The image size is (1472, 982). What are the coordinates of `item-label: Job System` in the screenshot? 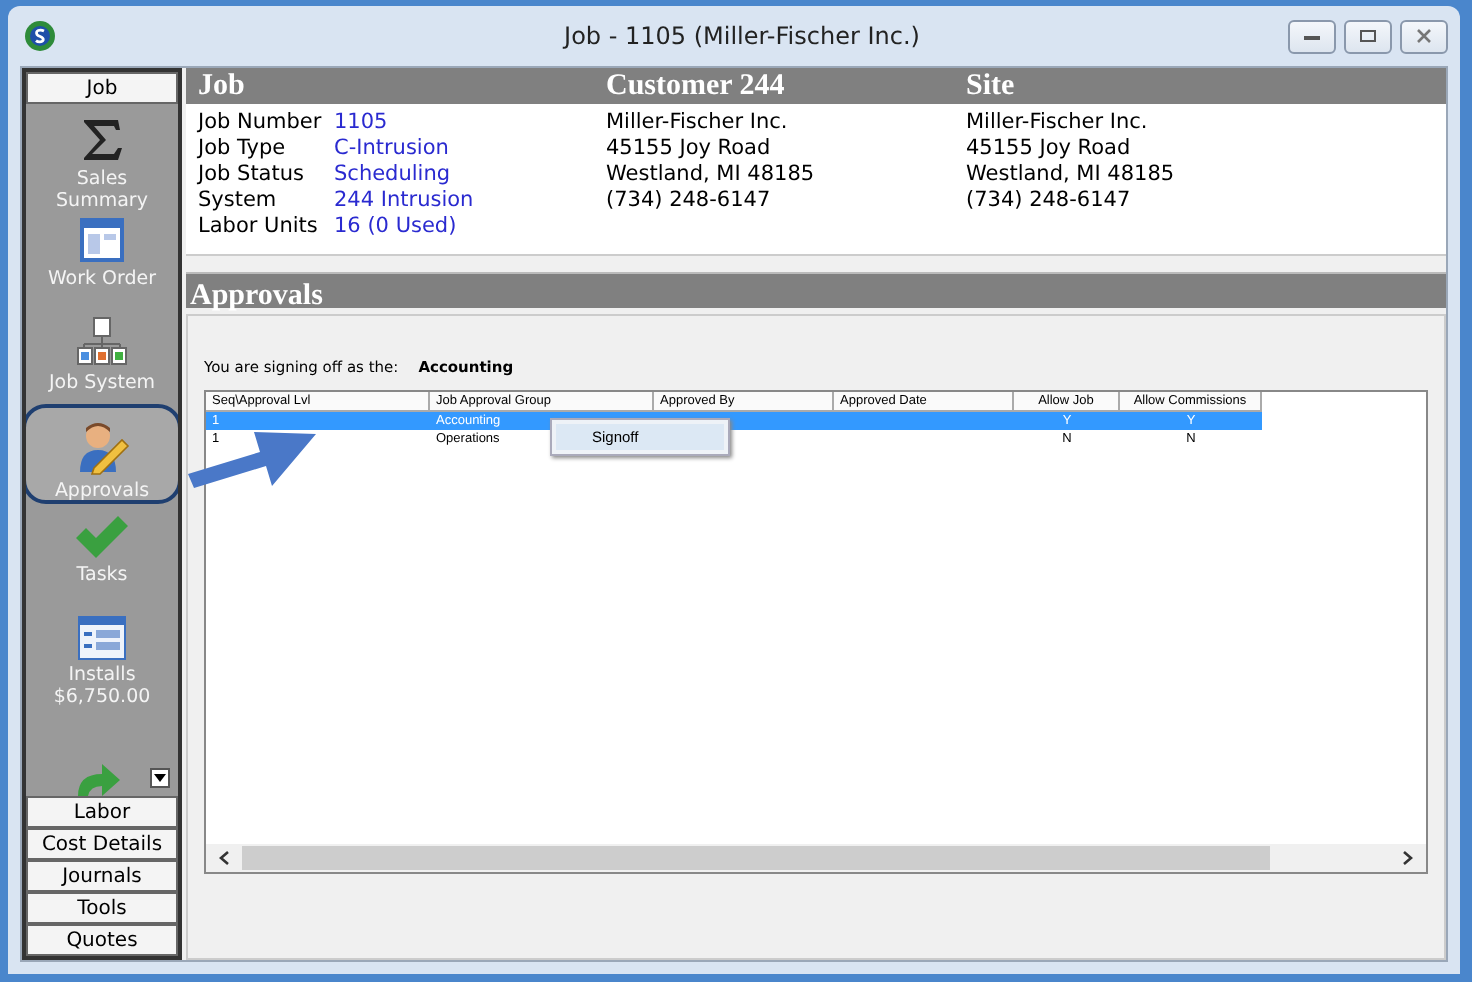 It's located at (102, 383).